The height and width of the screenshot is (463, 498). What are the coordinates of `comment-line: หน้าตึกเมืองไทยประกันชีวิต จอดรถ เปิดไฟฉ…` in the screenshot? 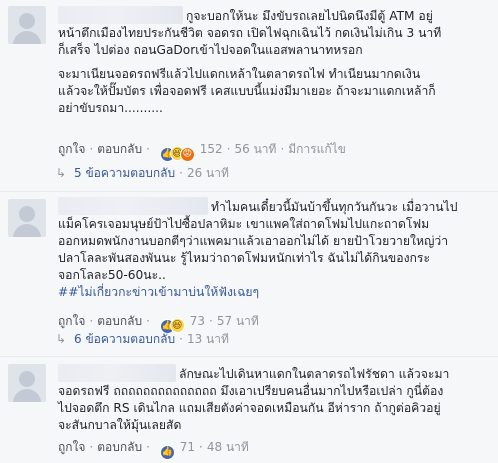 It's located at (250, 33).